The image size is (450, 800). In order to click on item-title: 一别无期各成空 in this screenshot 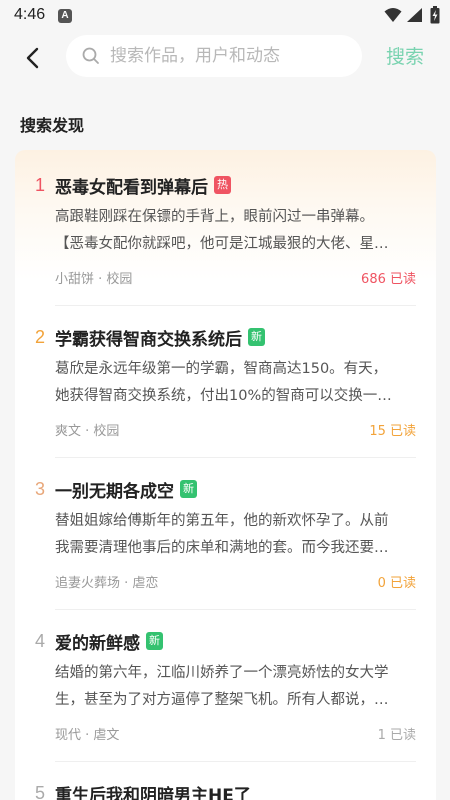, I will do `click(114, 491)`.